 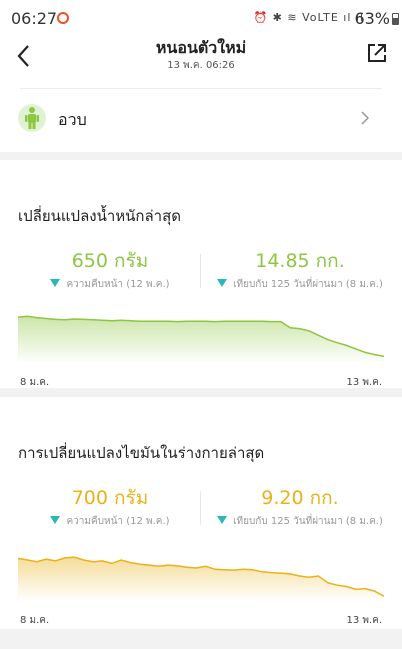 What do you see at coordinates (110, 498) in the screenshot?
I see `fat-progress-value: 700 กรัม` at bounding box center [110, 498].